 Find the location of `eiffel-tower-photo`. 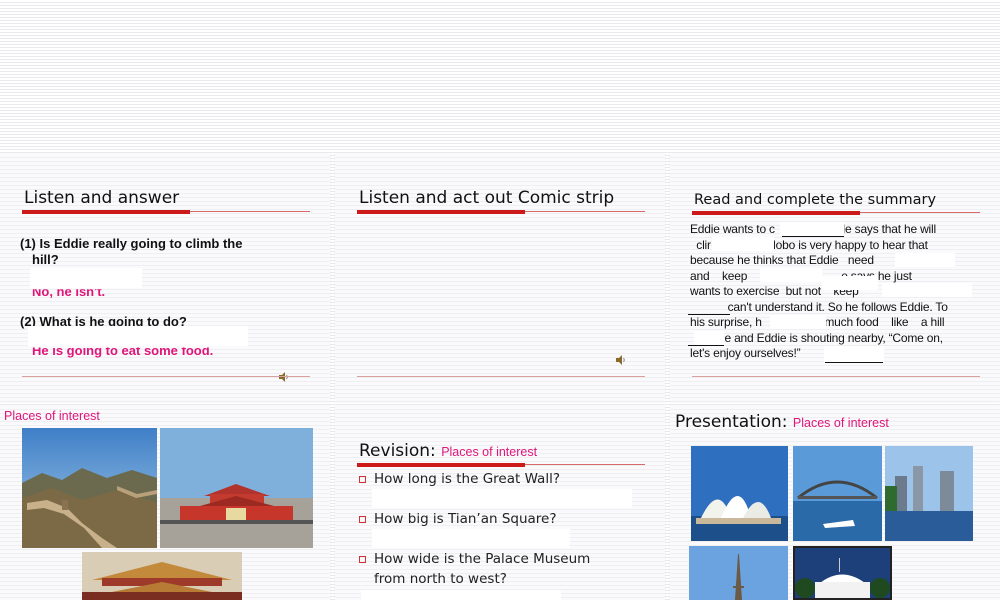

eiffel-tower-photo is located at coordinates (738, 573).